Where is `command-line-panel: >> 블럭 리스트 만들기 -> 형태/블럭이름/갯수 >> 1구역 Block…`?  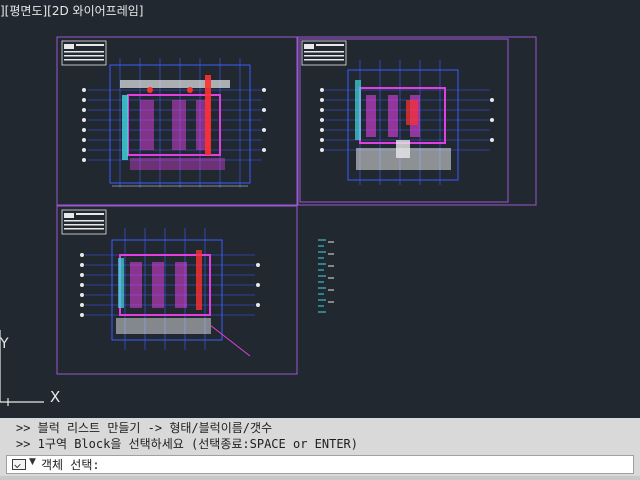
command-line-panel: >> 블럭 리스트 만들기 -> 형태/블럭이름/갯수 >> 1구역 Block… is located at coordinates (320, 449).